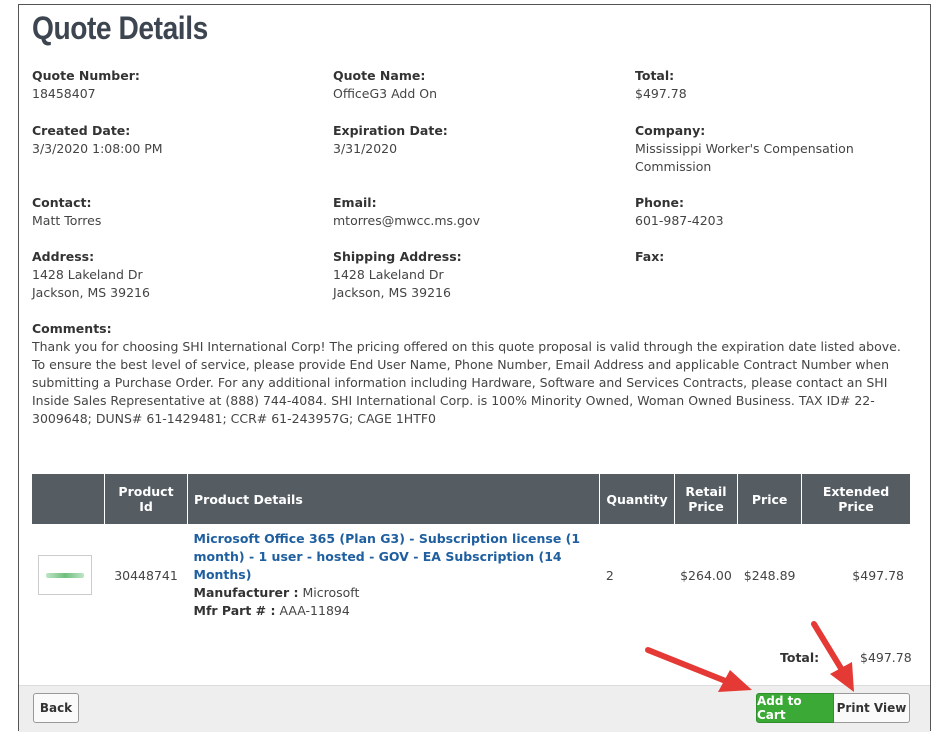 This screenshot has width=938, height=732. Describe the element at coordinates (365, 148) in the screenshot. I see `expiration-date-value: 3/31/2020` at that location.